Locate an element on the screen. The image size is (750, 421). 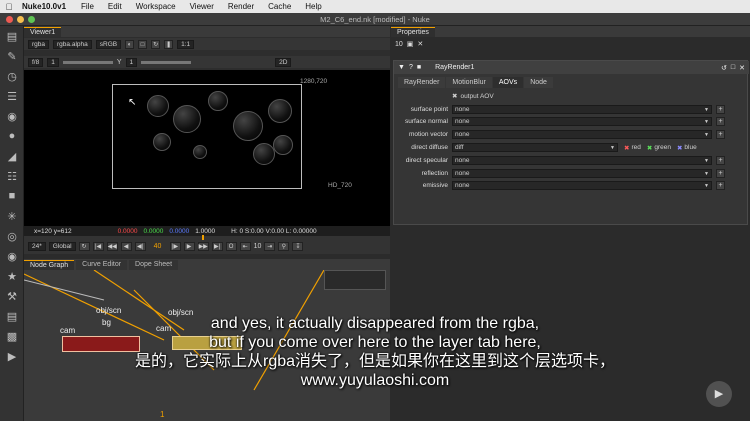
3d-icon: ✳ is located at coordinates (12, 216).